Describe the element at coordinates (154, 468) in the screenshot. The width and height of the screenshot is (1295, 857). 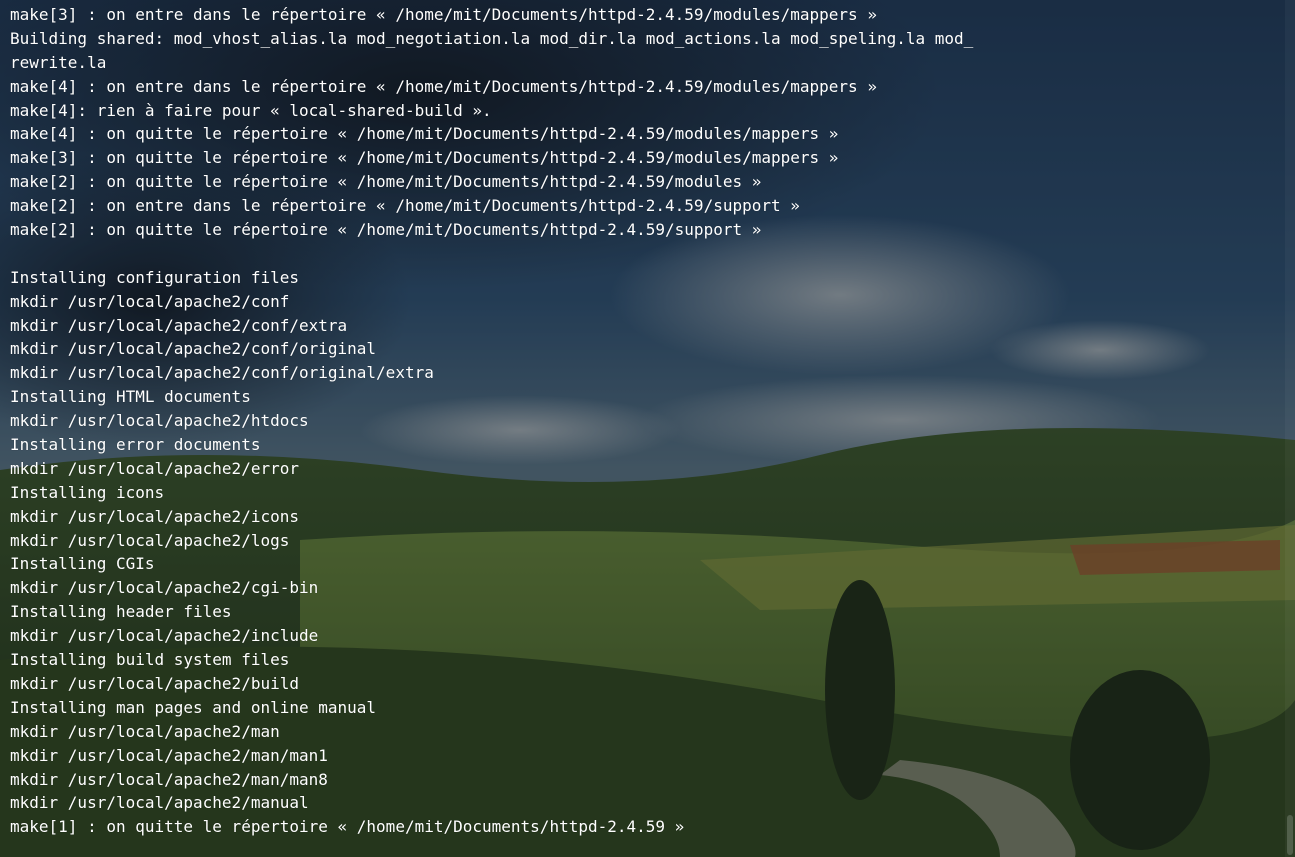
I see `terminal-line: mkdir /usr/local/apache2/error` at that location.